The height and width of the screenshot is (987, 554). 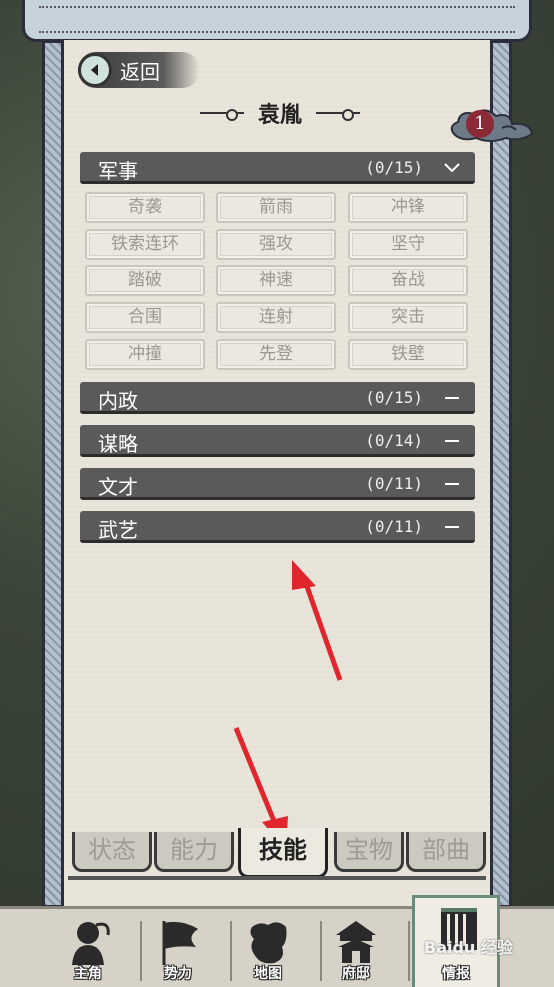 I want to click on badge-count: 1, so click(x=480, y=124).